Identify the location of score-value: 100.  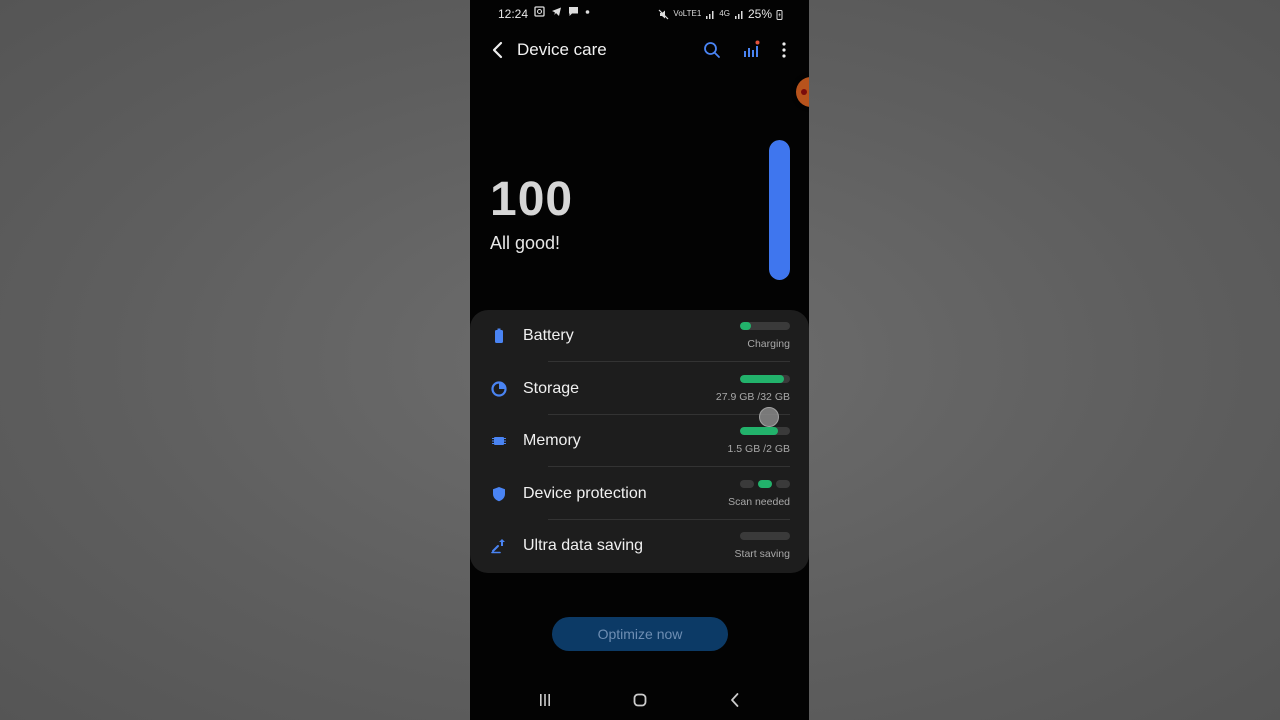
(532, 199).